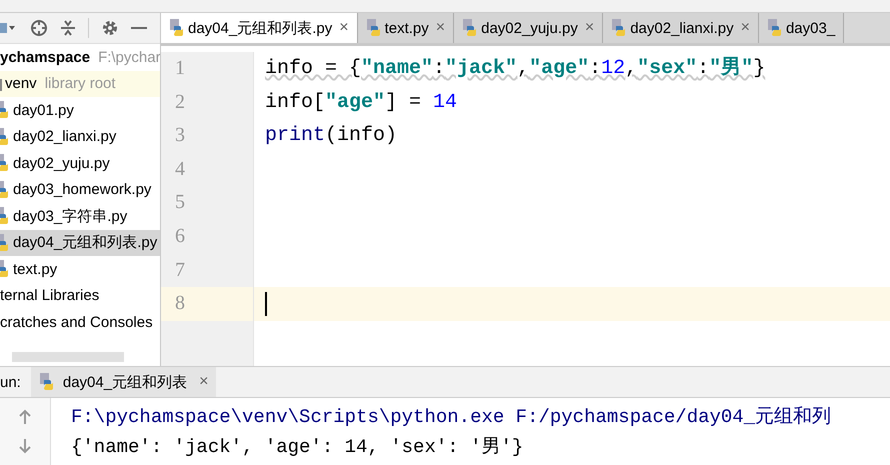 The image size is (890, 465). I want to click on file-name: day02_lianxi.py, so click(64, 137).